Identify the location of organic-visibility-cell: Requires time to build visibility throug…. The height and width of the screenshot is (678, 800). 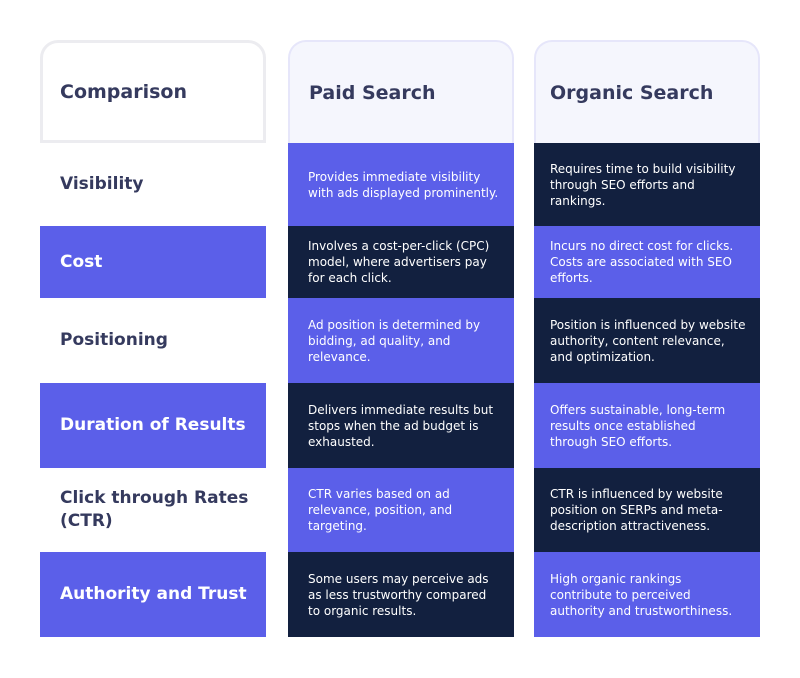
(647, 184).